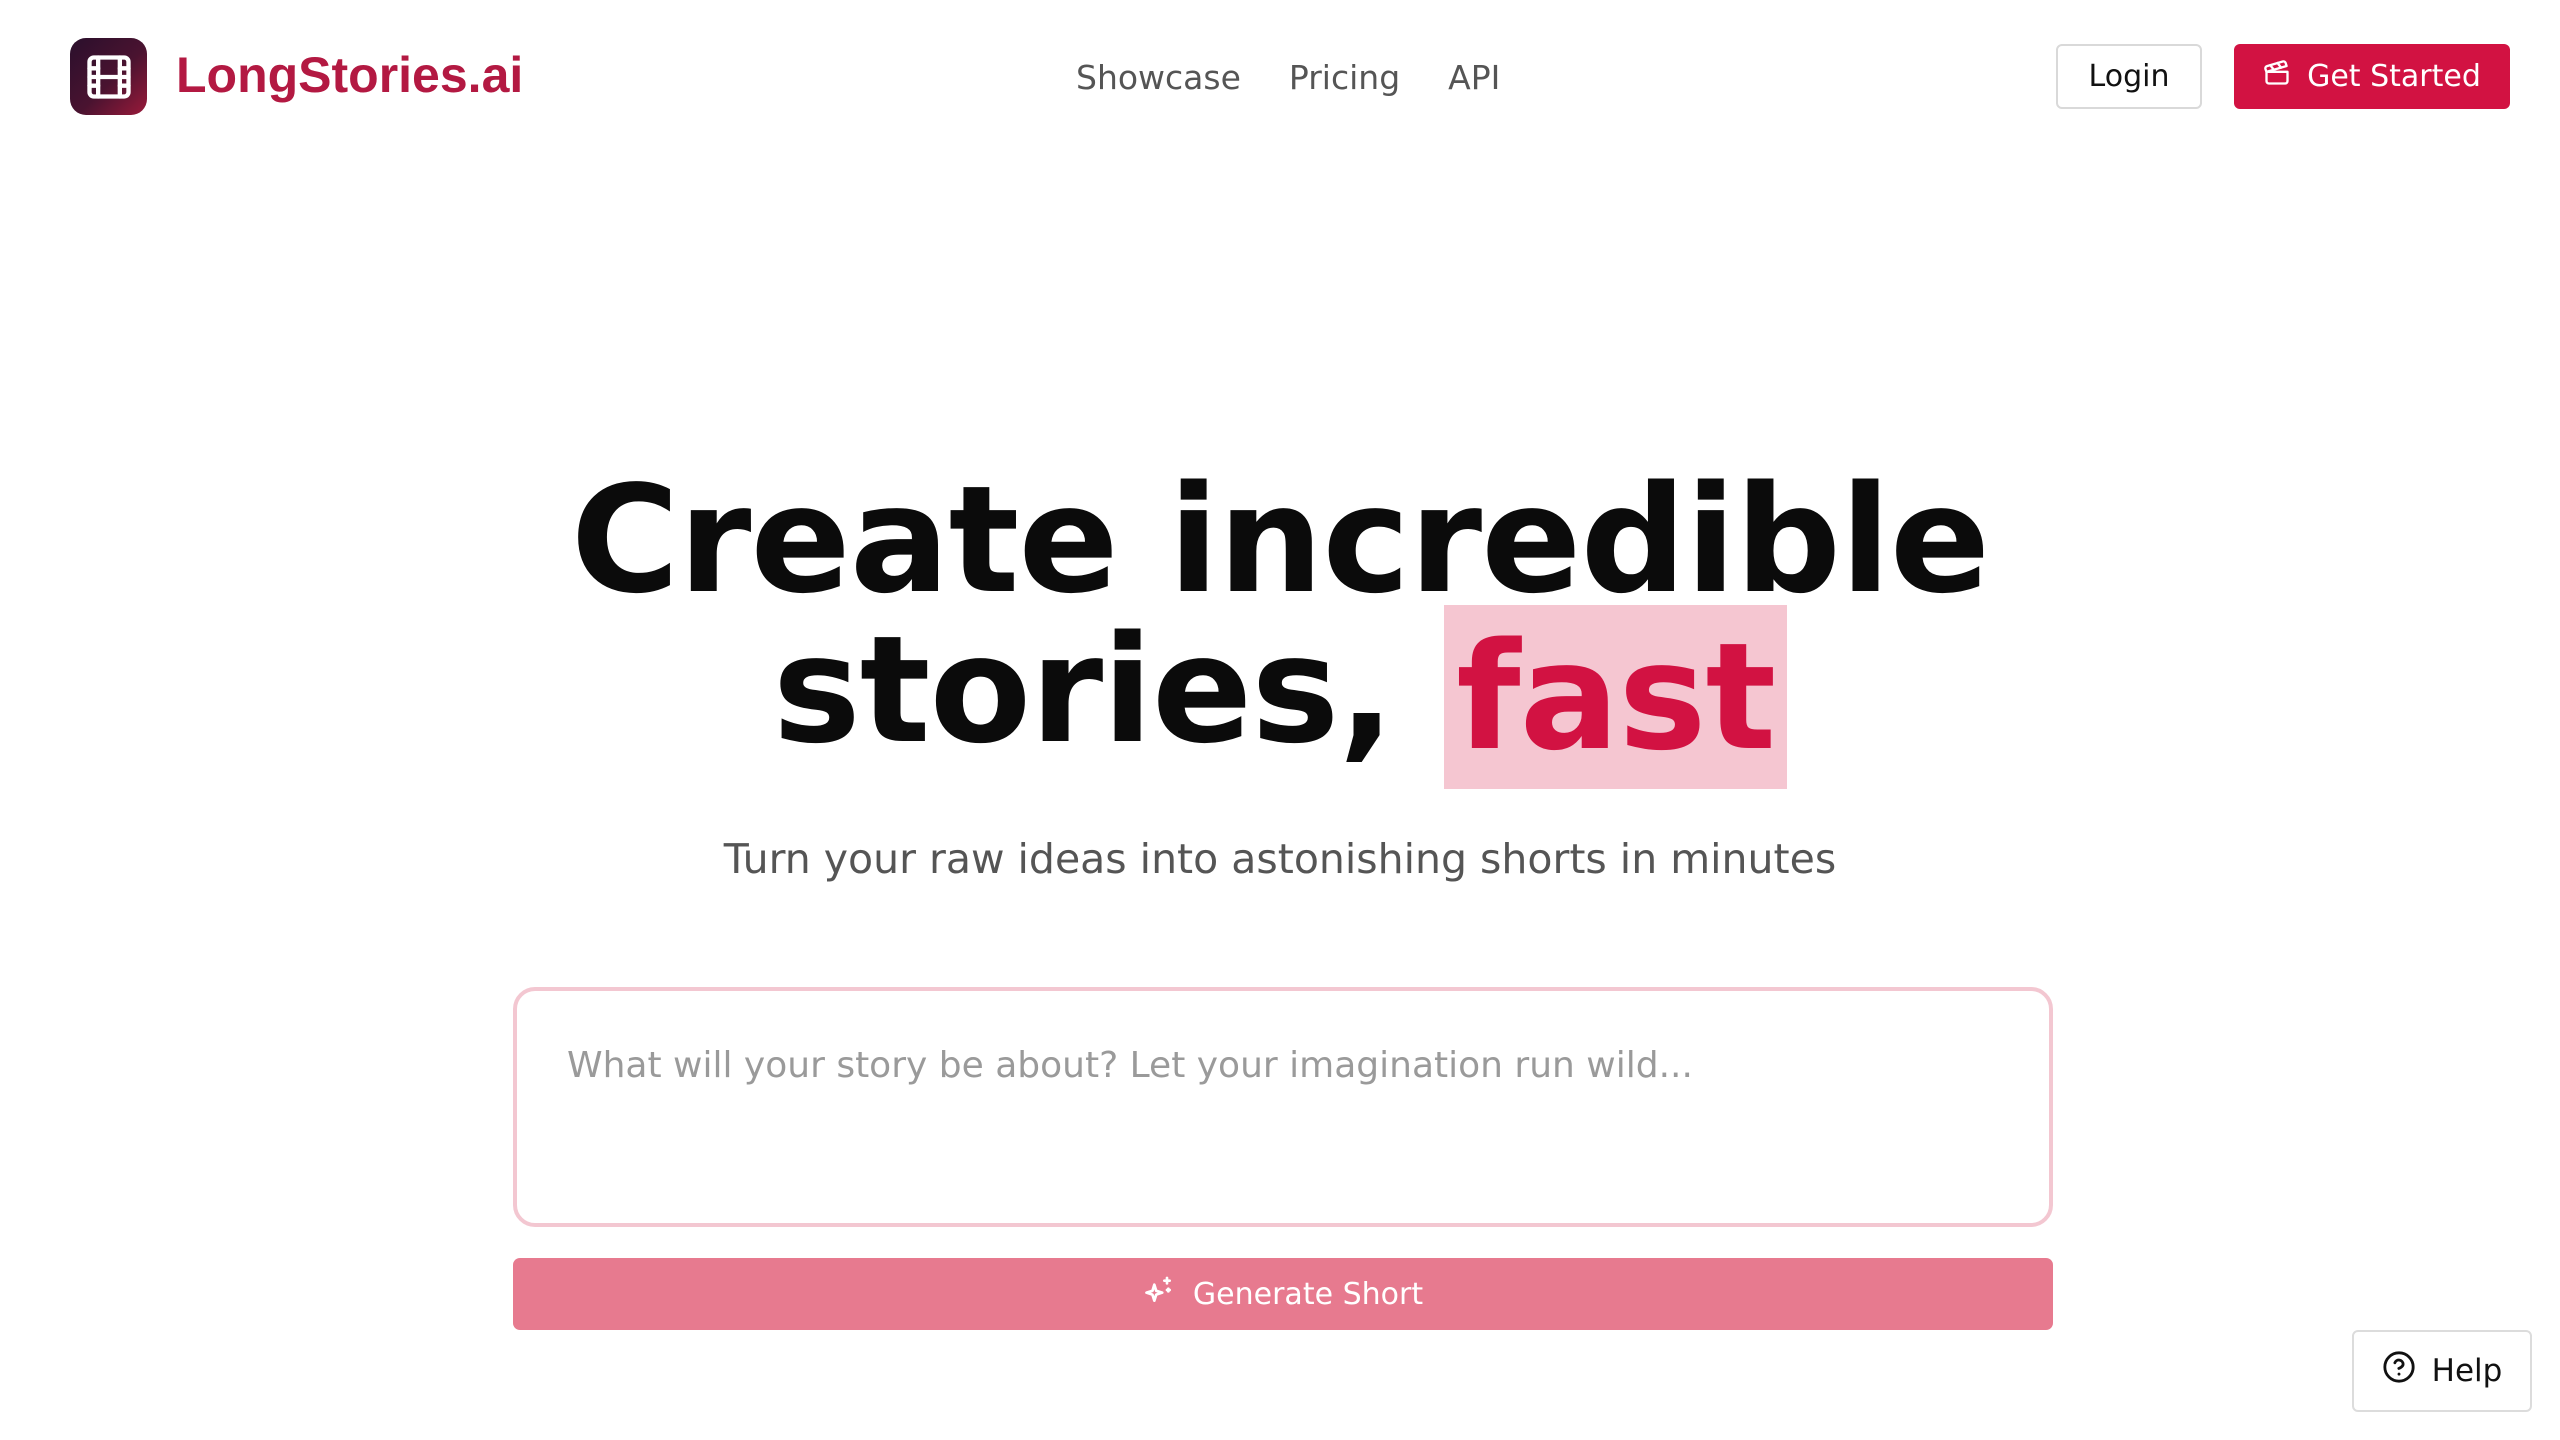  What do you see at coordinates (1308, 1294) in the screenshot?
I see `generate-short-label: Generate Short` at bounding box center [1308, 1294].